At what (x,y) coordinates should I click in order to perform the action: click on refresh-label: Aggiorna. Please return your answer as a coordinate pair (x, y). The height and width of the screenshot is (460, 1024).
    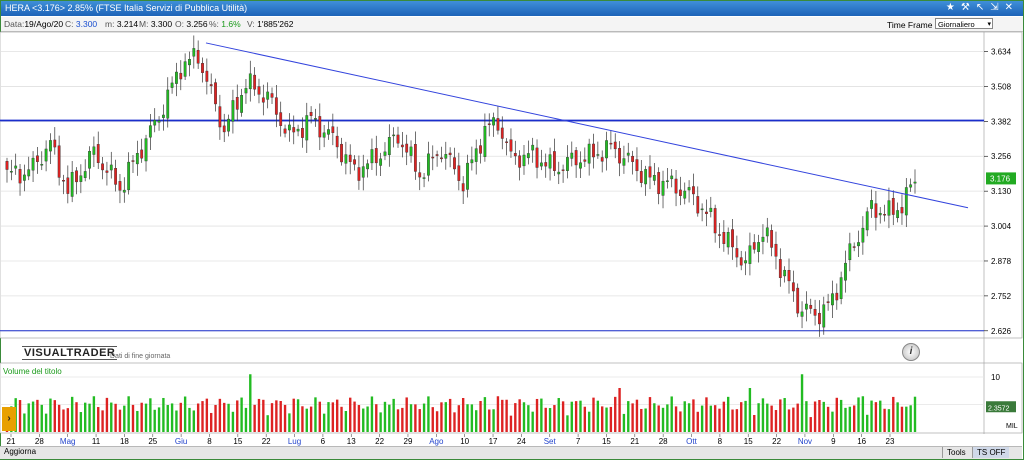
    Looking at the image, I should click on (20, 451).